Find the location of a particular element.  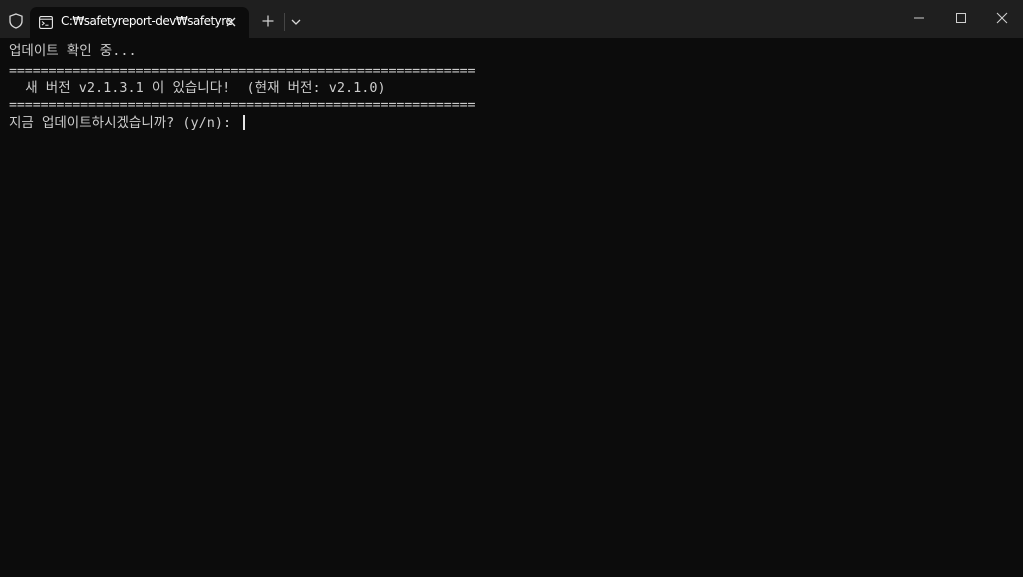

update-available-message: 새 버전 v2.1.3.1 이 있습니다! (현재 버전: v2.1.0) is located at coordinates (197, 88).